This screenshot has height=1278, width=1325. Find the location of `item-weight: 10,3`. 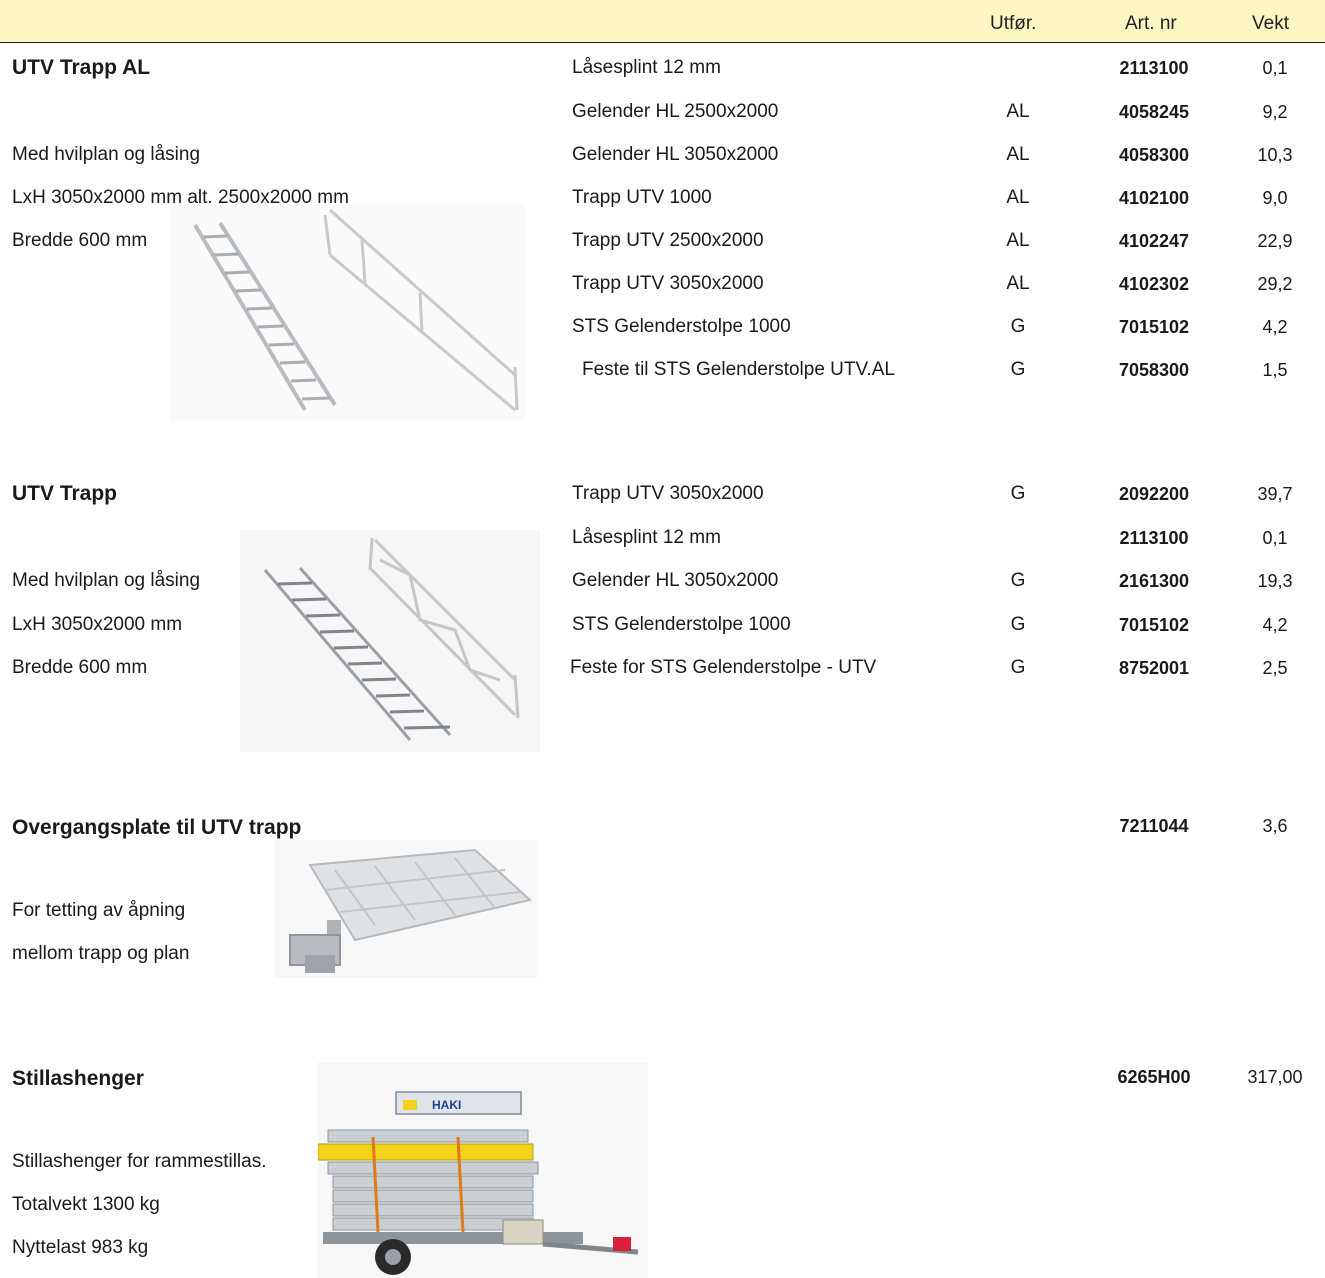

item-weight: 10,3 is located at coordinates (1275, 155).